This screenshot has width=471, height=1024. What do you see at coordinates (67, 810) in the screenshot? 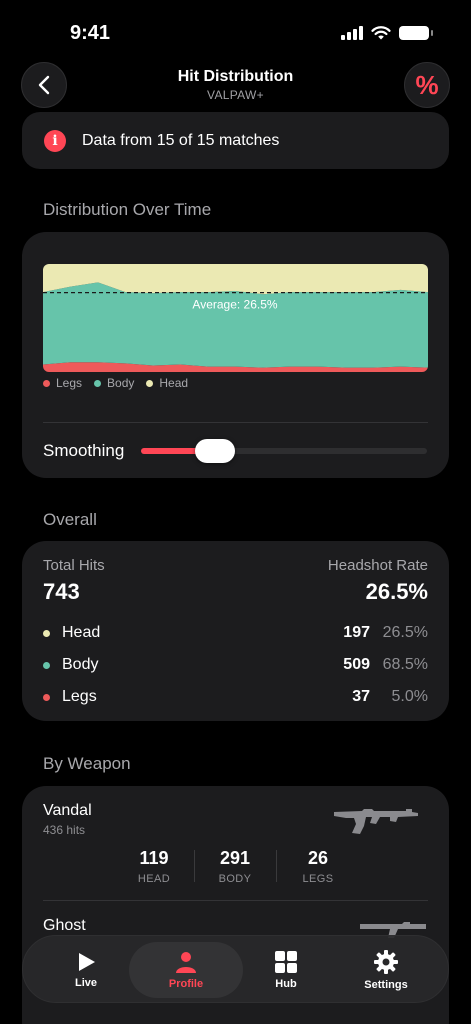
I see `weapon-name-vandal: Vandal` at bounding box center [67, 810].